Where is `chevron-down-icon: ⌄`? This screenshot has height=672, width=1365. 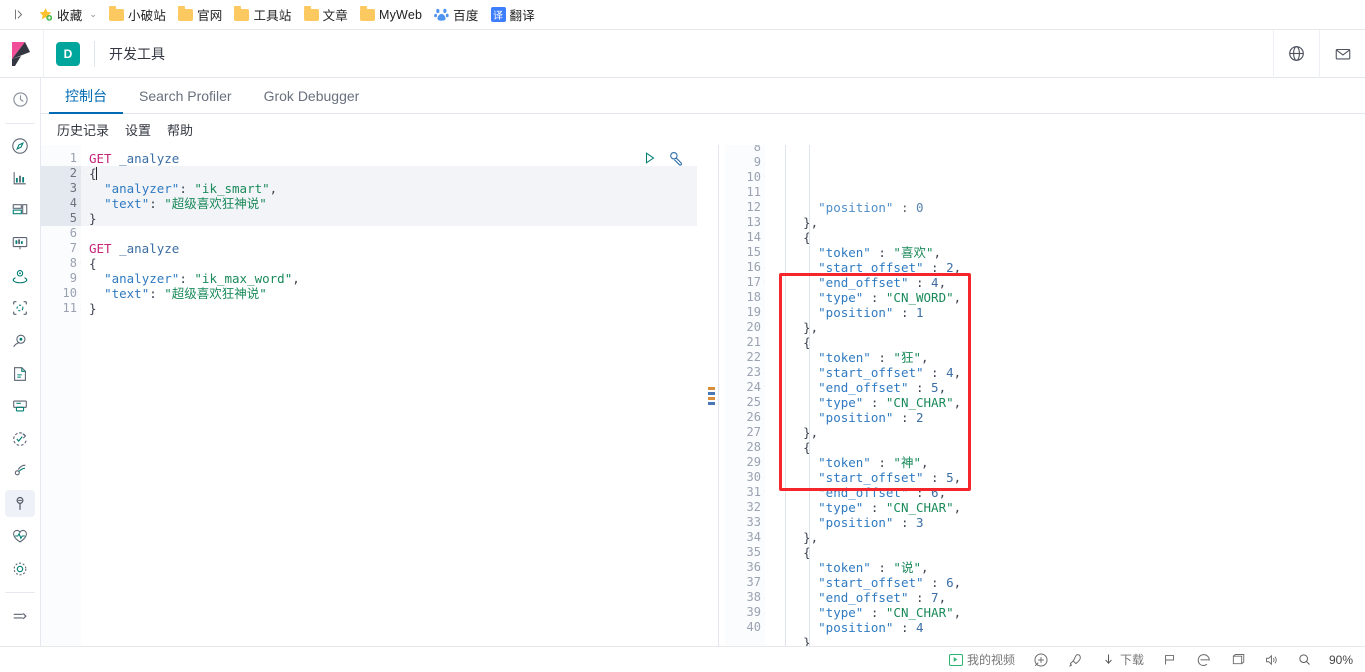
chevron-down-icon: ⌄ is located at coordinates (93, 14).